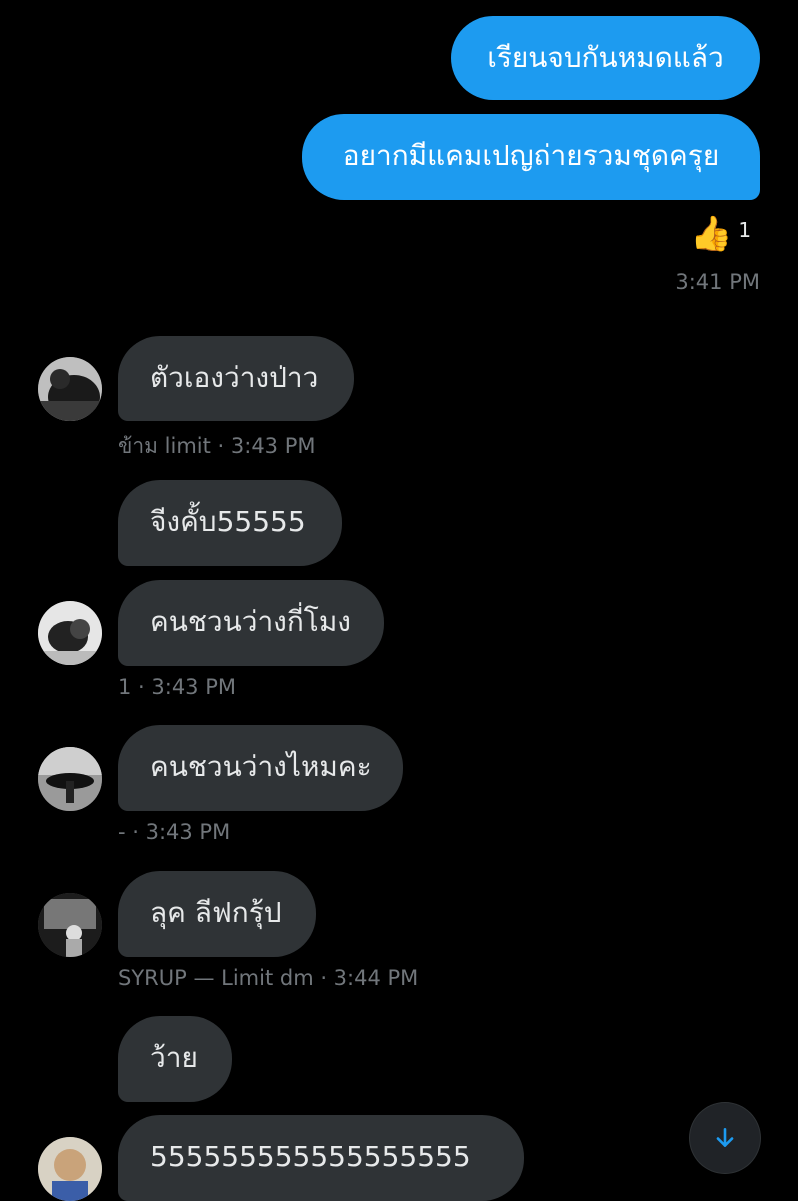  I want to click on outgoing-message: อยากมีแคมเปญถ่ายรวมชุดครุย, so click(531, 157).